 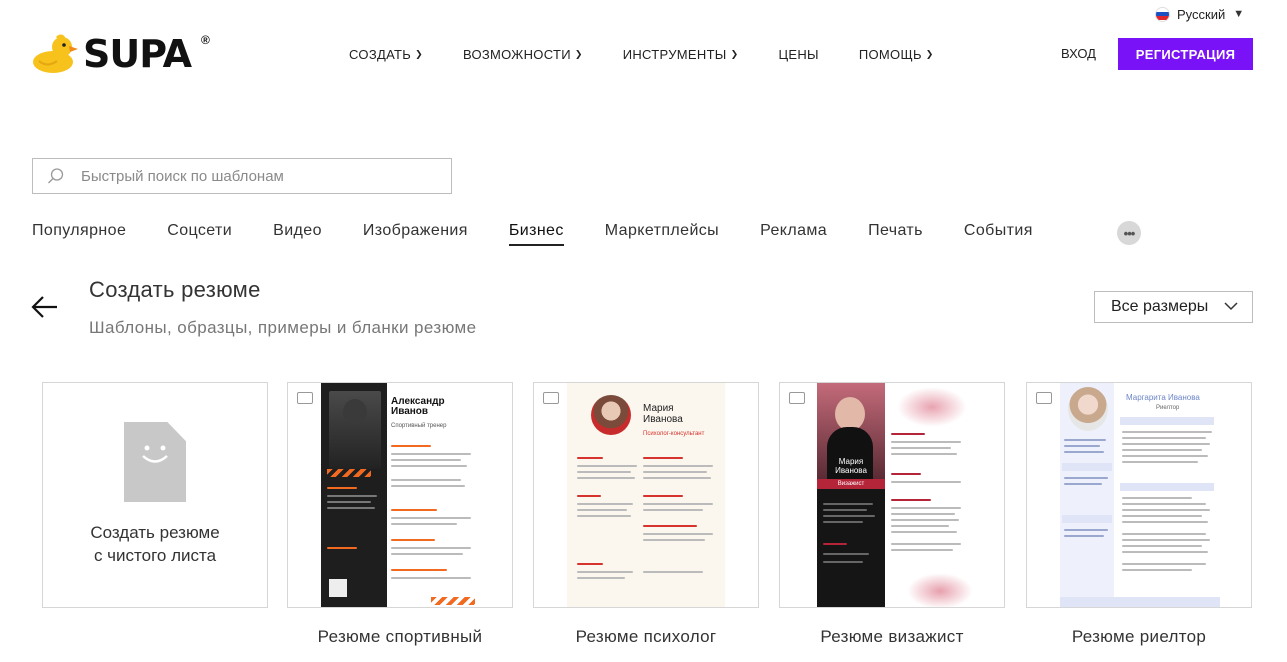 I want to click on tab-social: Соцсети, so click(x=199, y=234).